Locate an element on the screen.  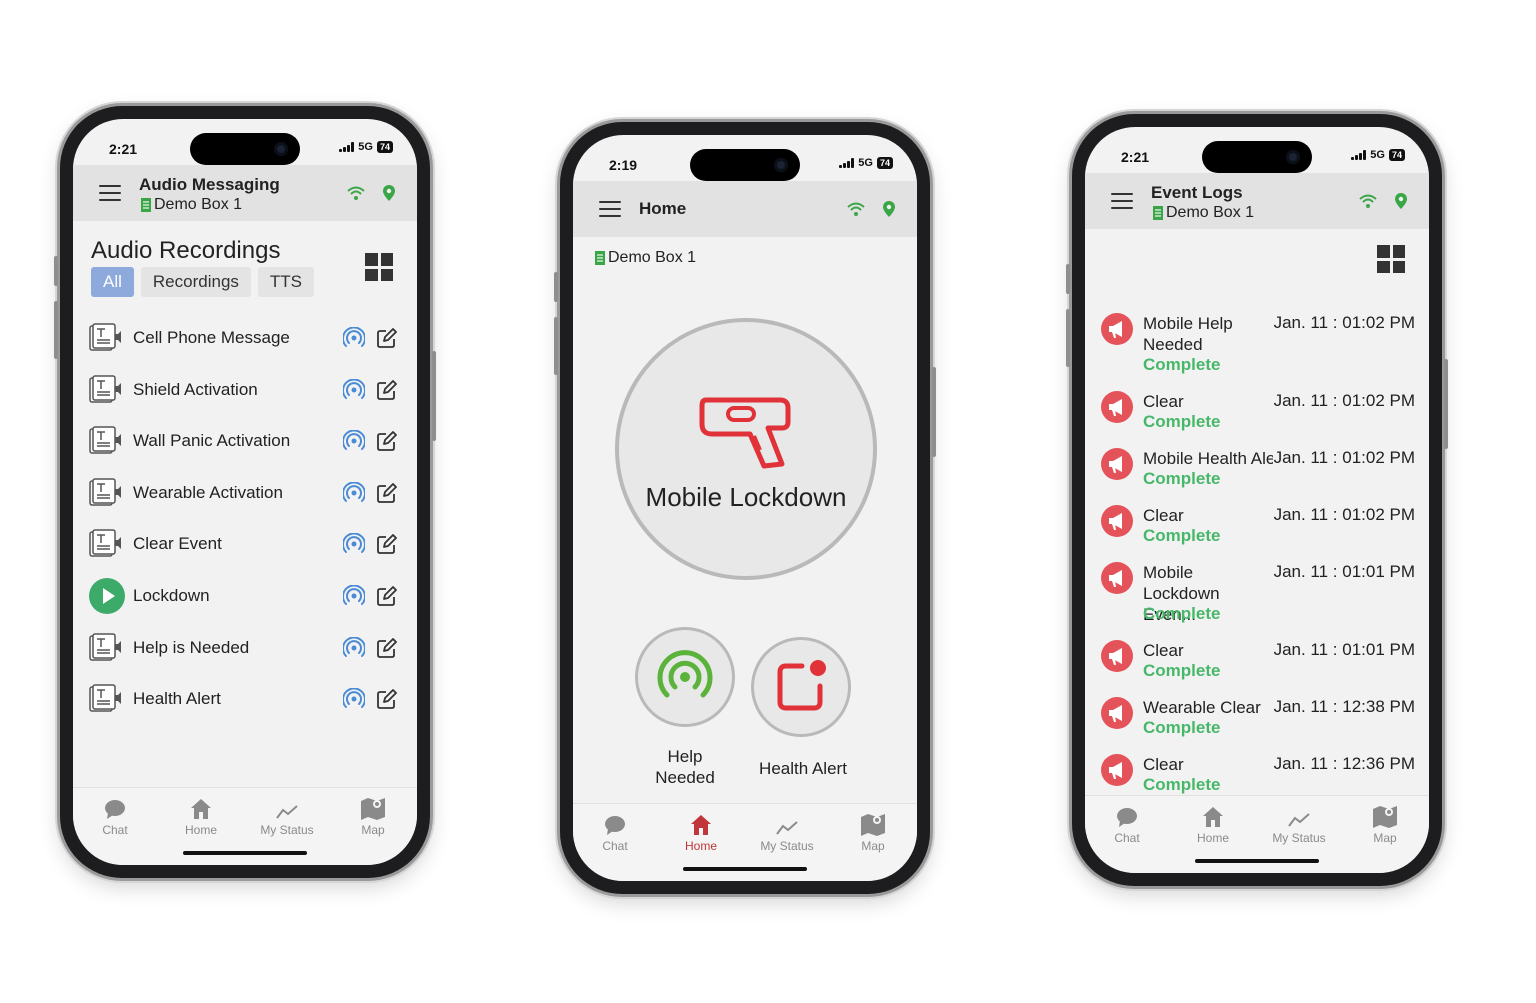
lockdown-gun-icon is located at coordinates (745, 433).